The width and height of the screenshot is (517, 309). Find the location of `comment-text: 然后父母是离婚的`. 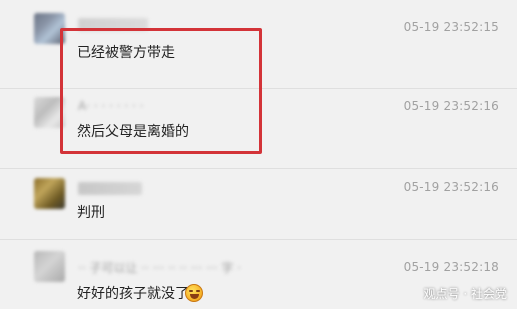

comment-text: 然后父母是离婚的 is located at coordinates (133, 132).